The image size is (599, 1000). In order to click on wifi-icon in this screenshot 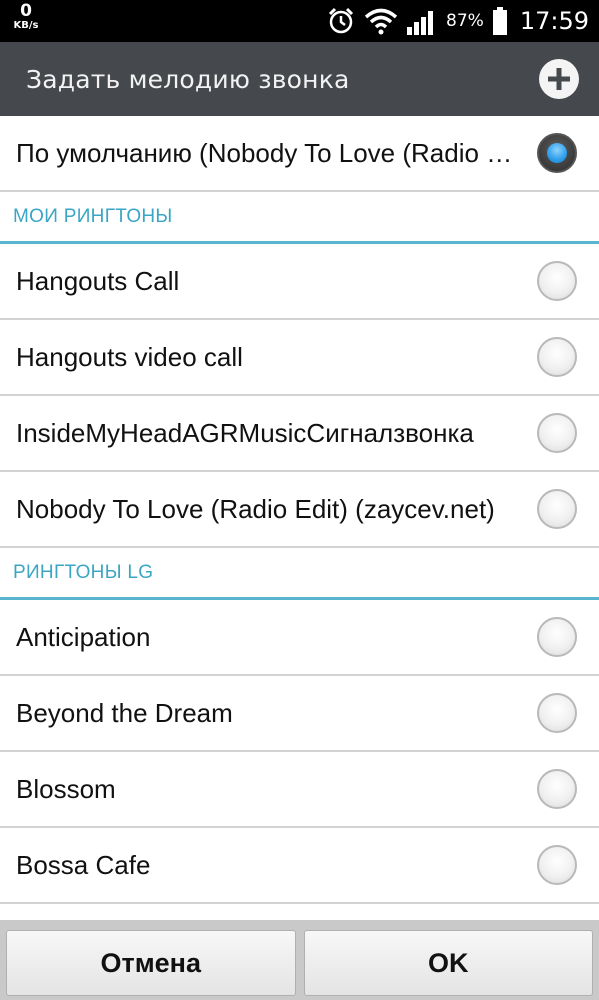, I will do `click(381, 21)`.